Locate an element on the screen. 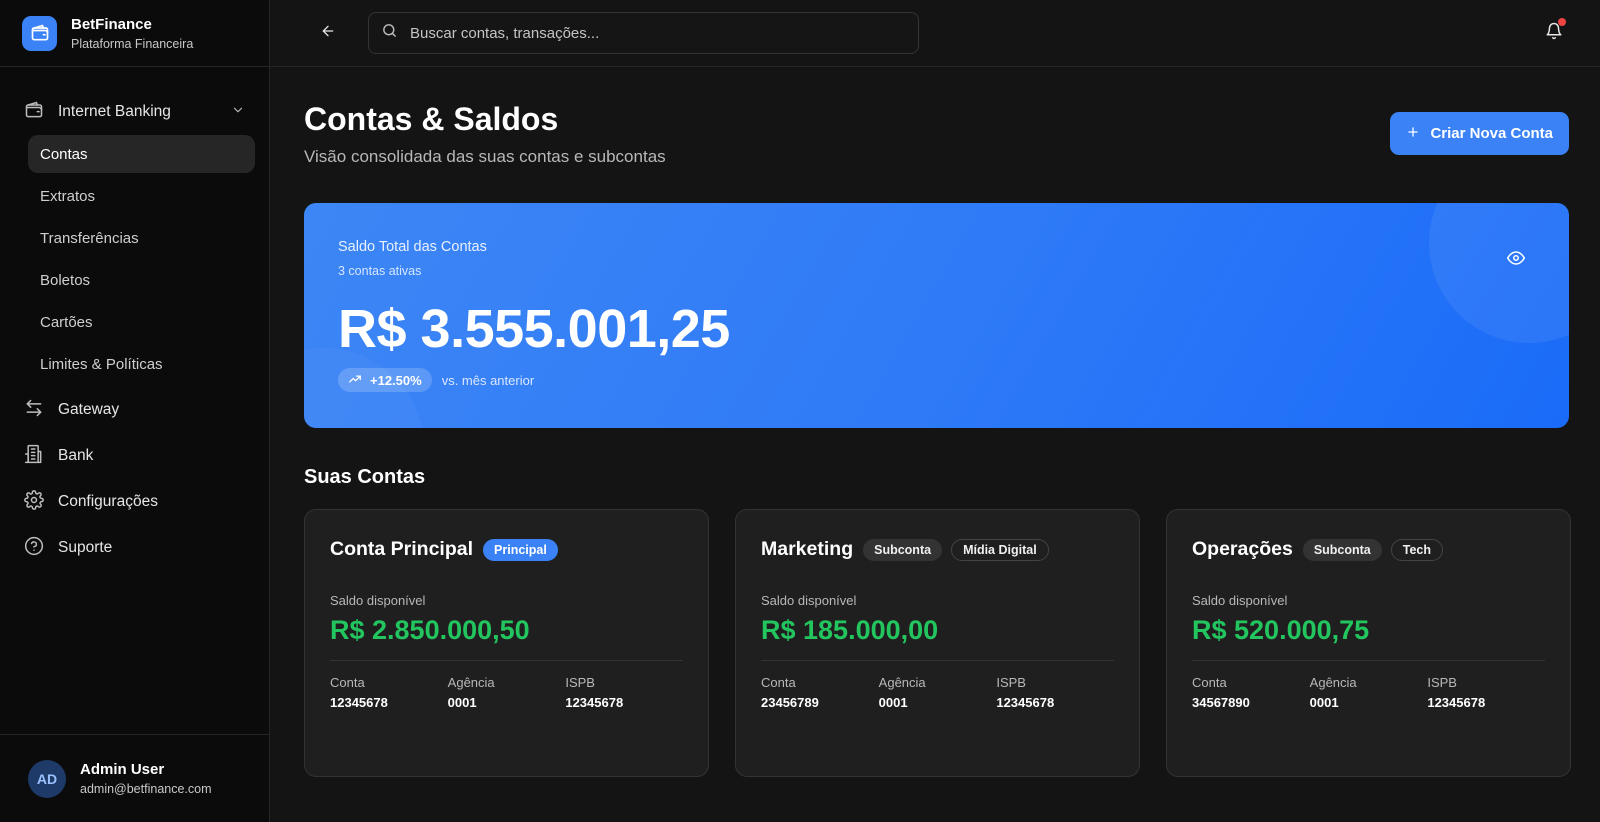 Image resolution: width=1600 pixels, height=822 pixels. eye-icon is located at coordinates (1516, 261).